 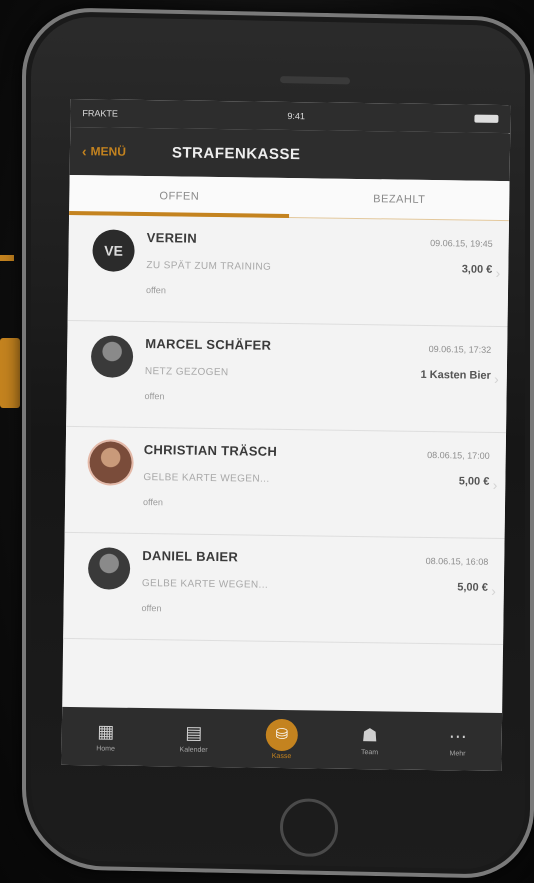 I want to click on item-description: NETZ GEZOGEN, so click(x=186, y=372).